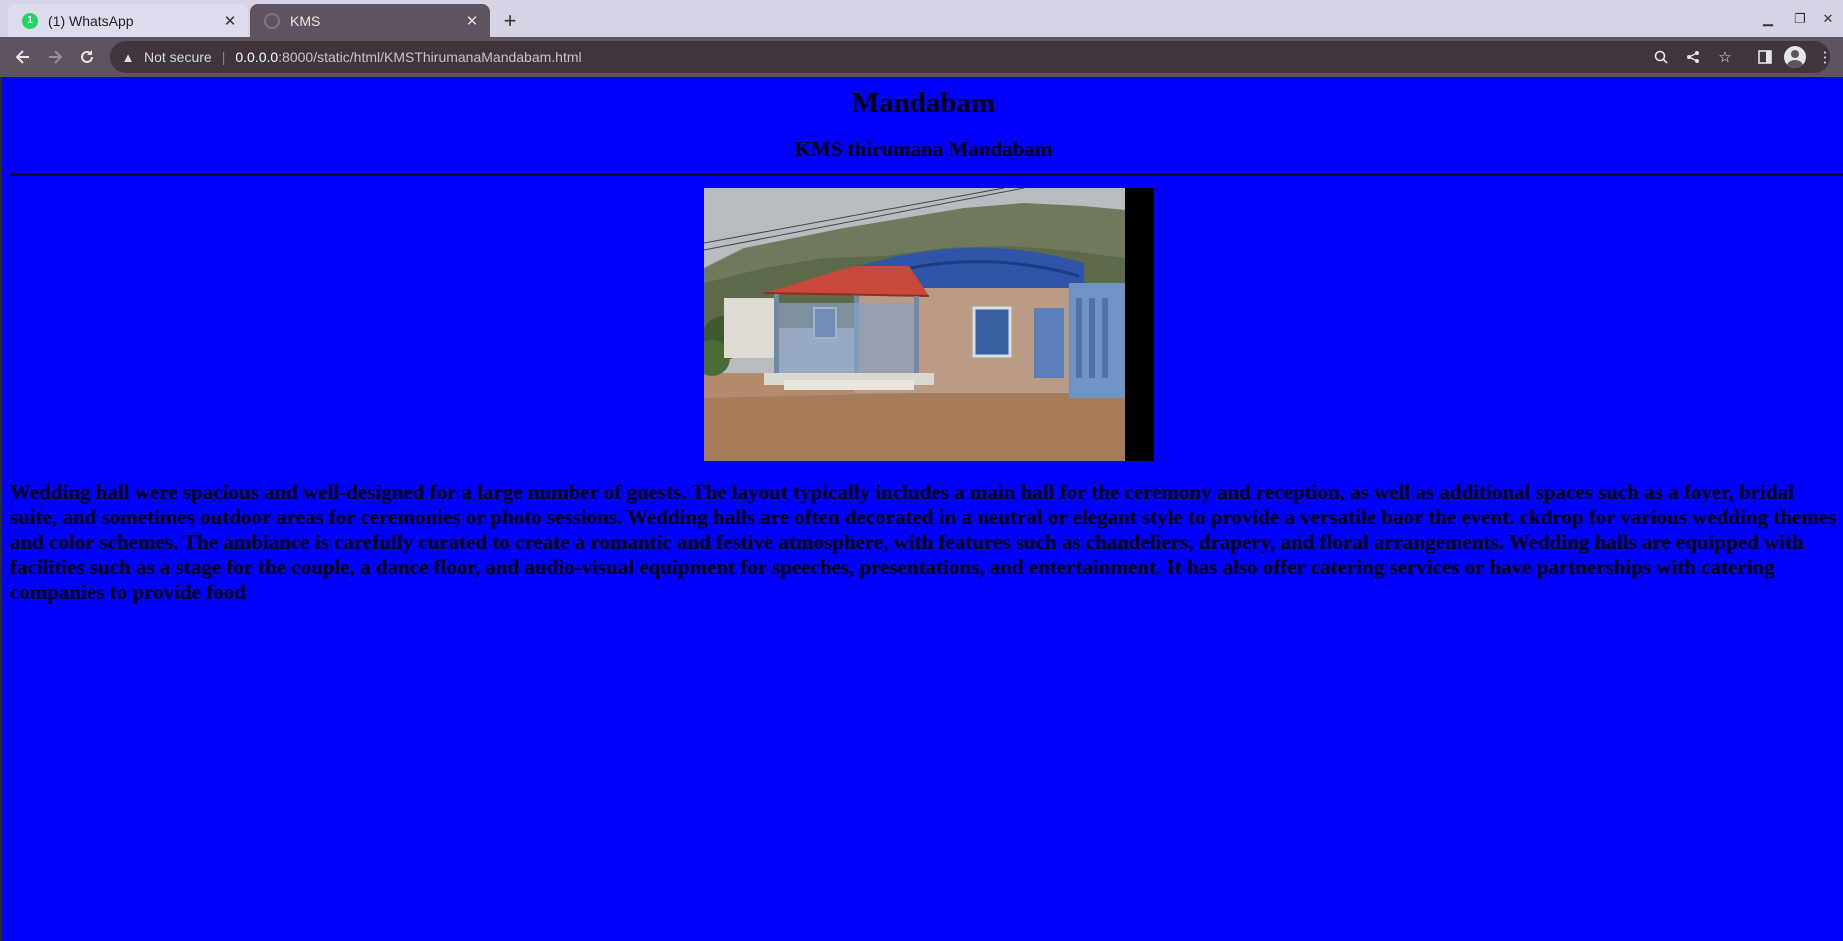 Image resolution: width=1843 pixels, height=941 pixels. What do you see at coordinates (510, 21) in the screenshot?
I see `new-tab-button: +` at bounding box center [510, 21].